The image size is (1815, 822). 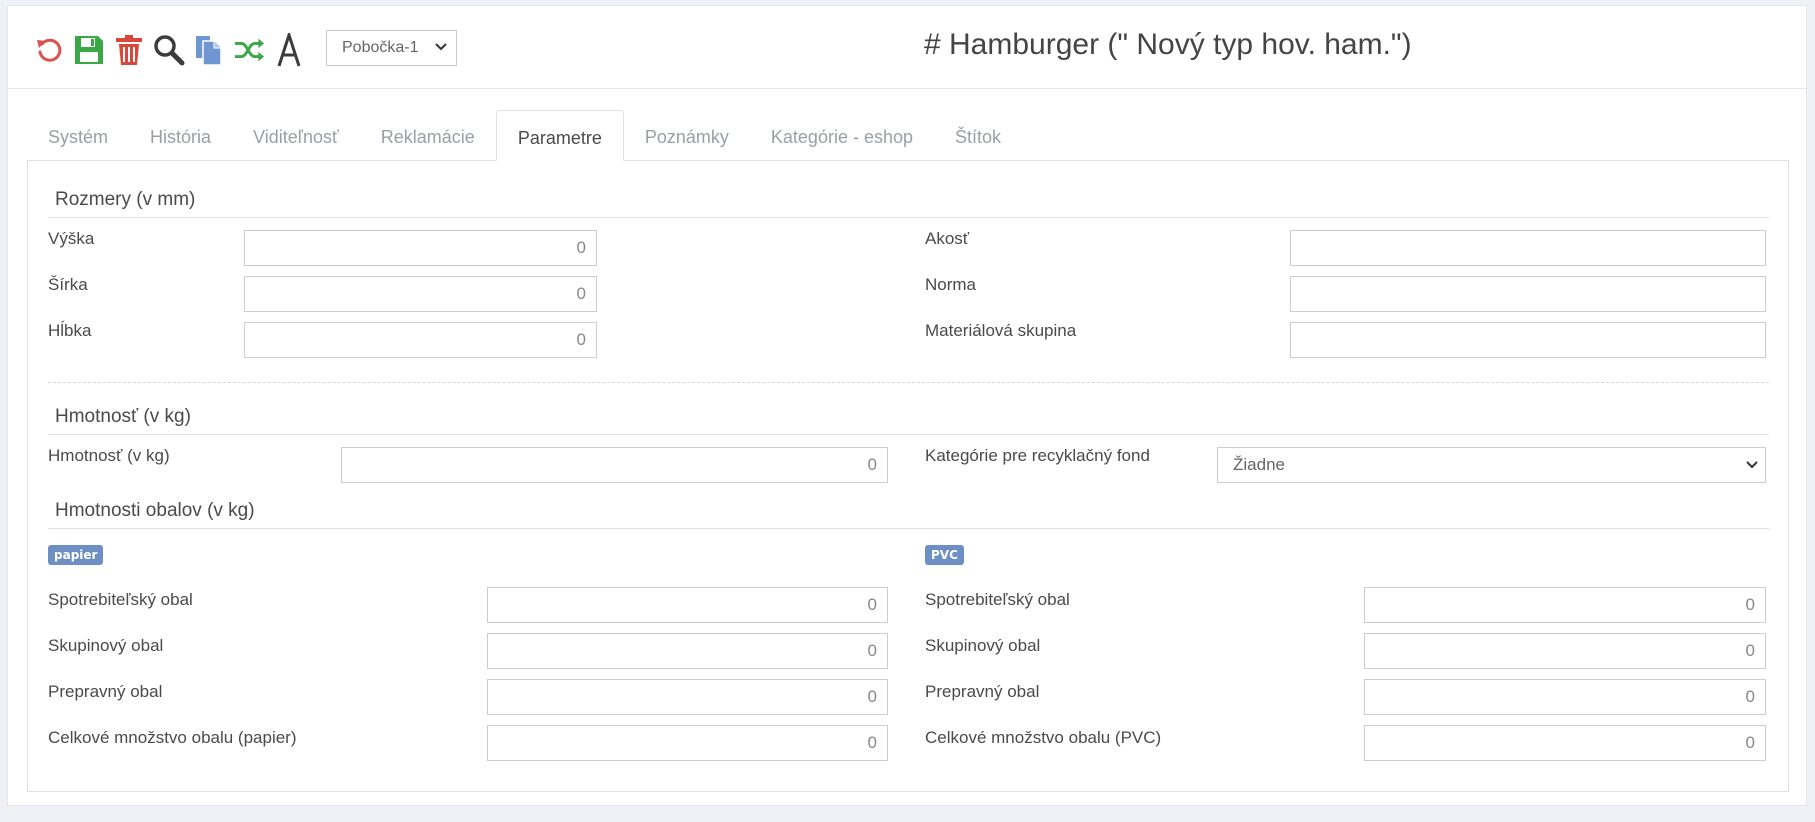 I want to click on tab-label: Štítok, so click(x=978, y=135).